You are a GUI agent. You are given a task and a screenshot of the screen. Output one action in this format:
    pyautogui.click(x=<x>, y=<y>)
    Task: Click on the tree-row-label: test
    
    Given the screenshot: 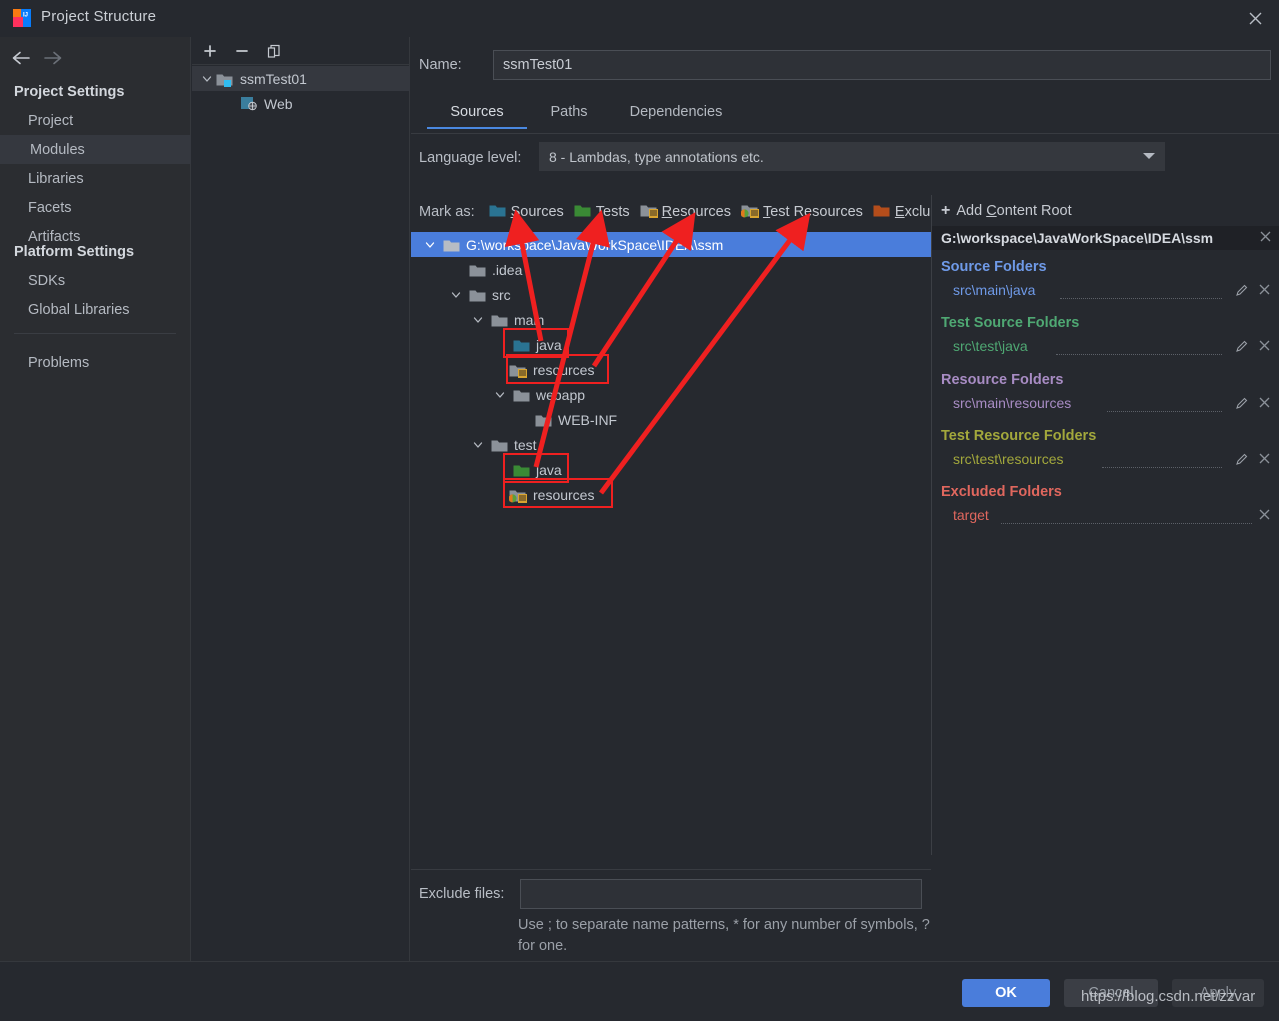 What is the action you would take?
    pyautogui.click(x=525, y=444)
    